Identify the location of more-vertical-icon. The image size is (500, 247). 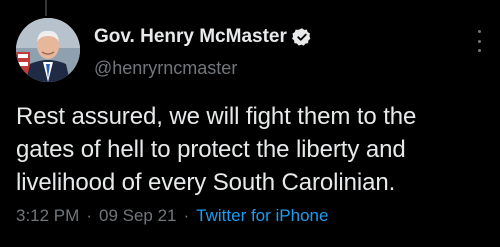
(479, 41).